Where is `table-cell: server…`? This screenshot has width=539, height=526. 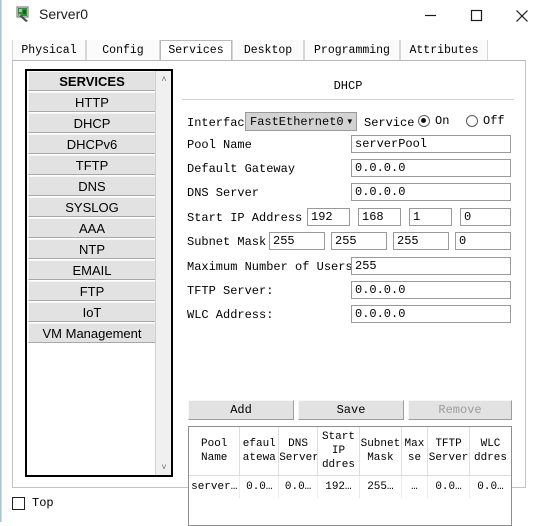
table-cell: server… is located at coordinates (215, 486).